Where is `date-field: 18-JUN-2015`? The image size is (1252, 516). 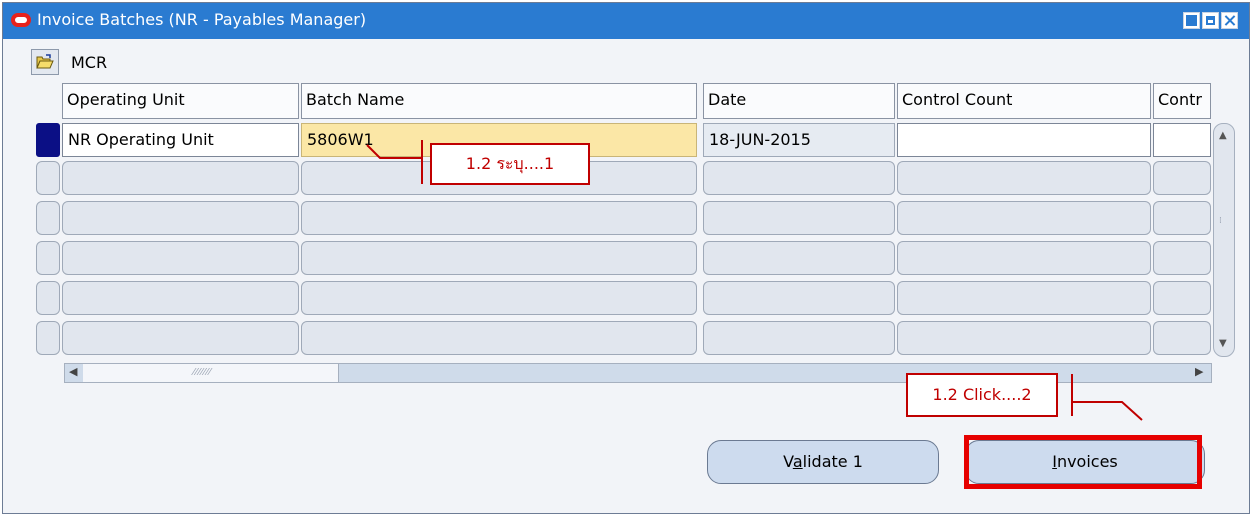
date-field: 18-JUN-2015 is located at coordinates (799, 140).